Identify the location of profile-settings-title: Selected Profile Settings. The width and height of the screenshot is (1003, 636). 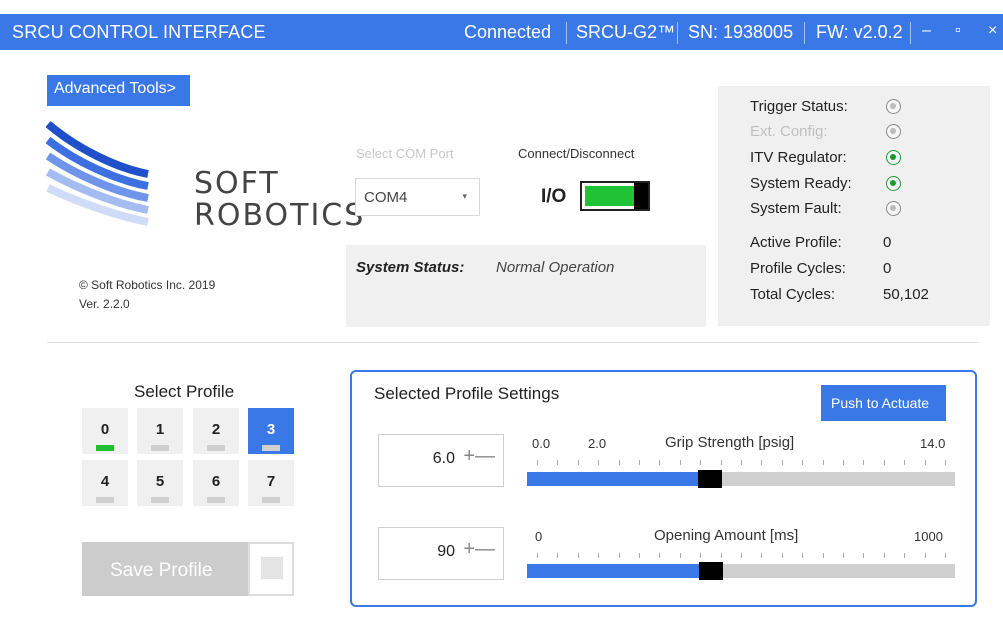
(467, 393).